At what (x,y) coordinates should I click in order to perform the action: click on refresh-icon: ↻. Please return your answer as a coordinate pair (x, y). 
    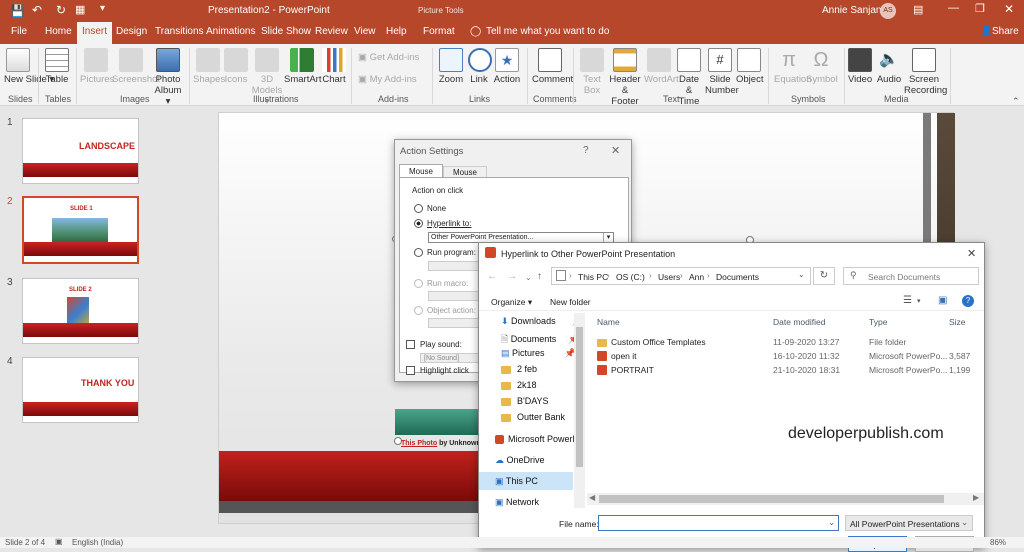
    Looking at the image, I should click on (824, 276).